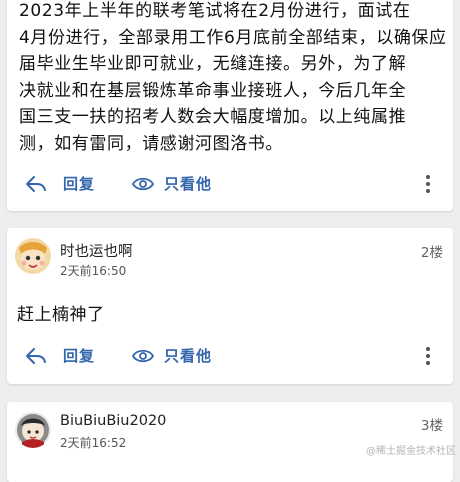 Image resolution: width=460 pixels, height=482 pixels. What do you see at coordinates (213, 90) in the screenshot?
I see `post-body-line: 决就业和在基层锻炼革命事业接班人，今后几年全` at bounding box center [213, 90].